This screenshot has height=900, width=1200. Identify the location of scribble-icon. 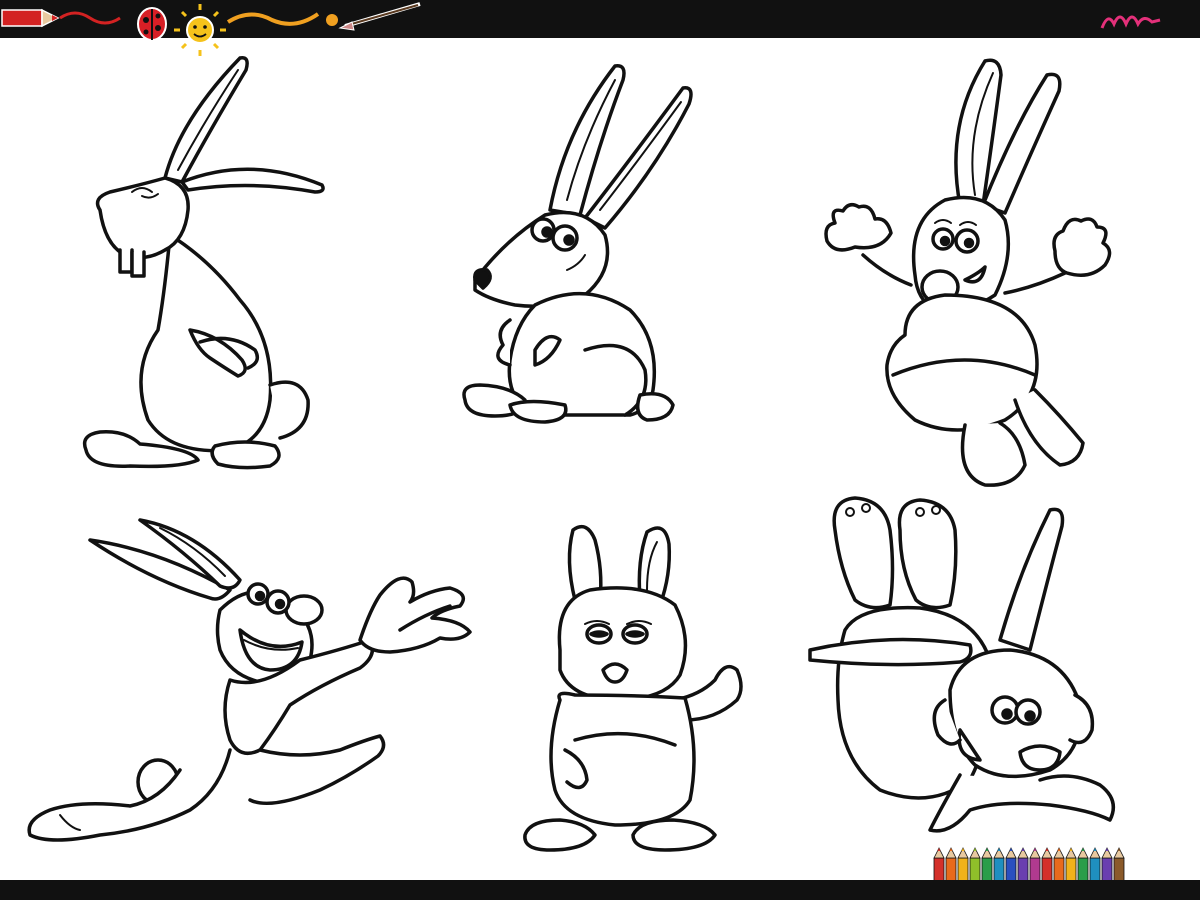
(1130, 22).